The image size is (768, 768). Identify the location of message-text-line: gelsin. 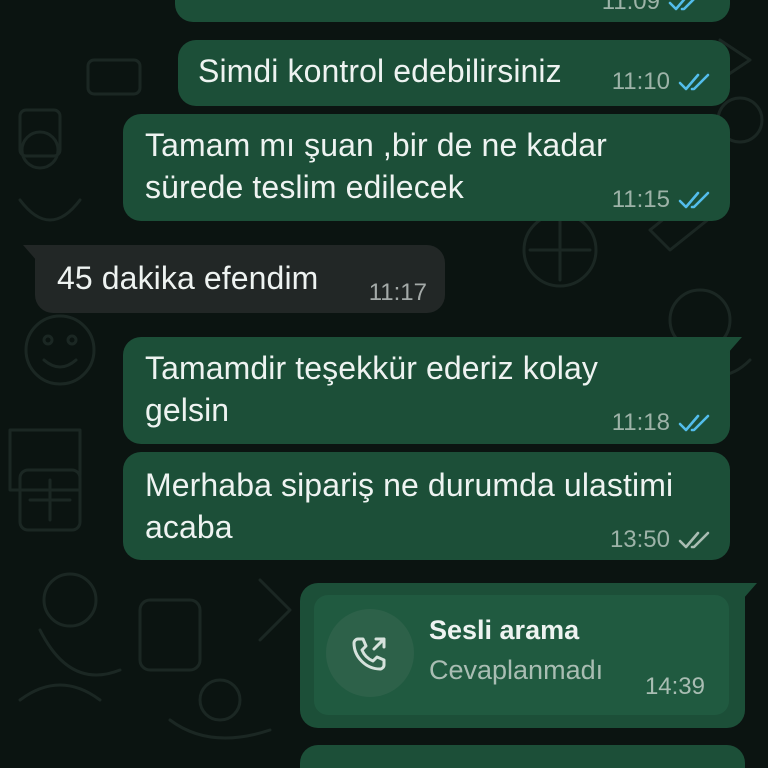
(187, 410).